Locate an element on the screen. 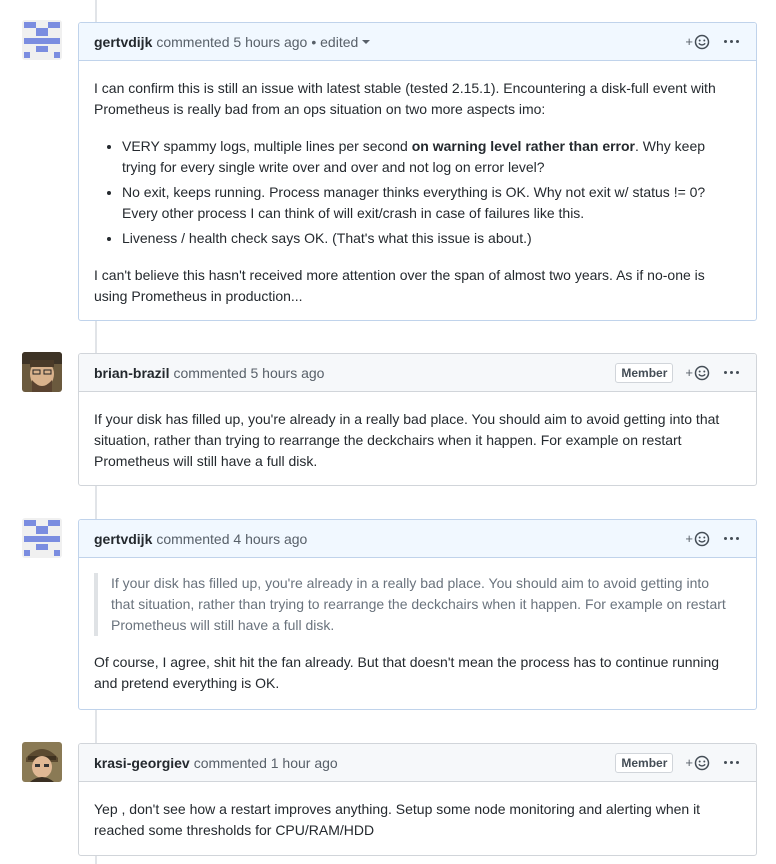 This screenshot has height=864, width=776. edited-label: • edited is located at coordinates (335, 41).